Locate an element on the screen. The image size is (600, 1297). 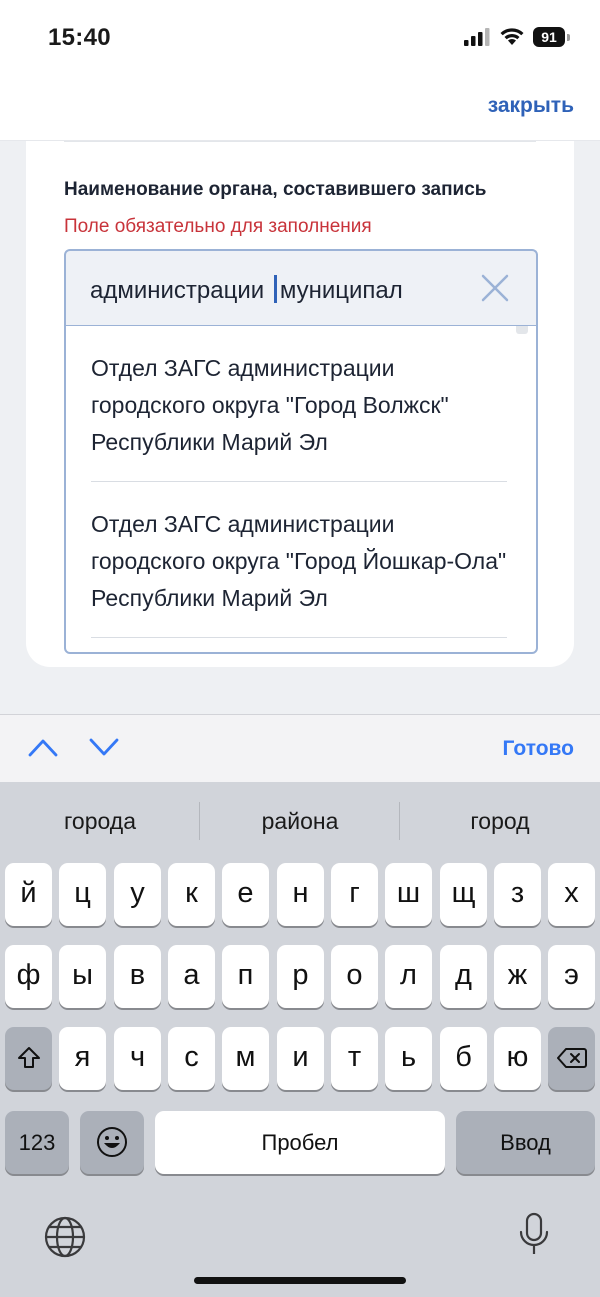
shift-icon is located at coordinates (28, 1057).